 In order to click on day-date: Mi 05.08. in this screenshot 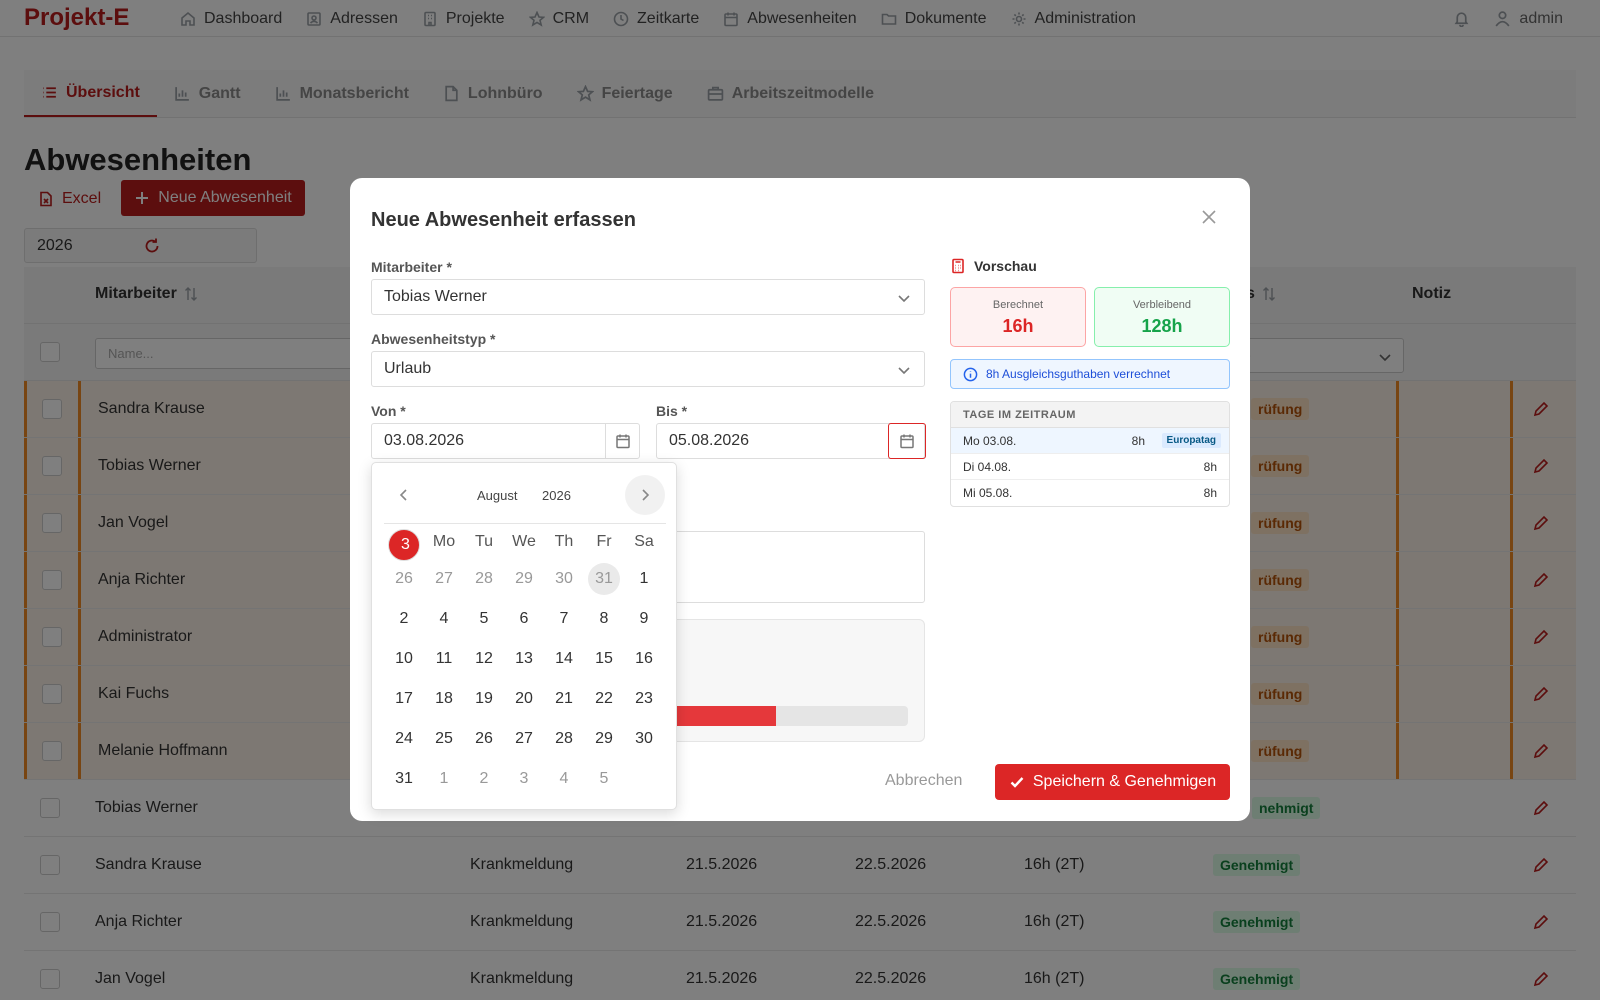, I will do `click(988, 493)`.